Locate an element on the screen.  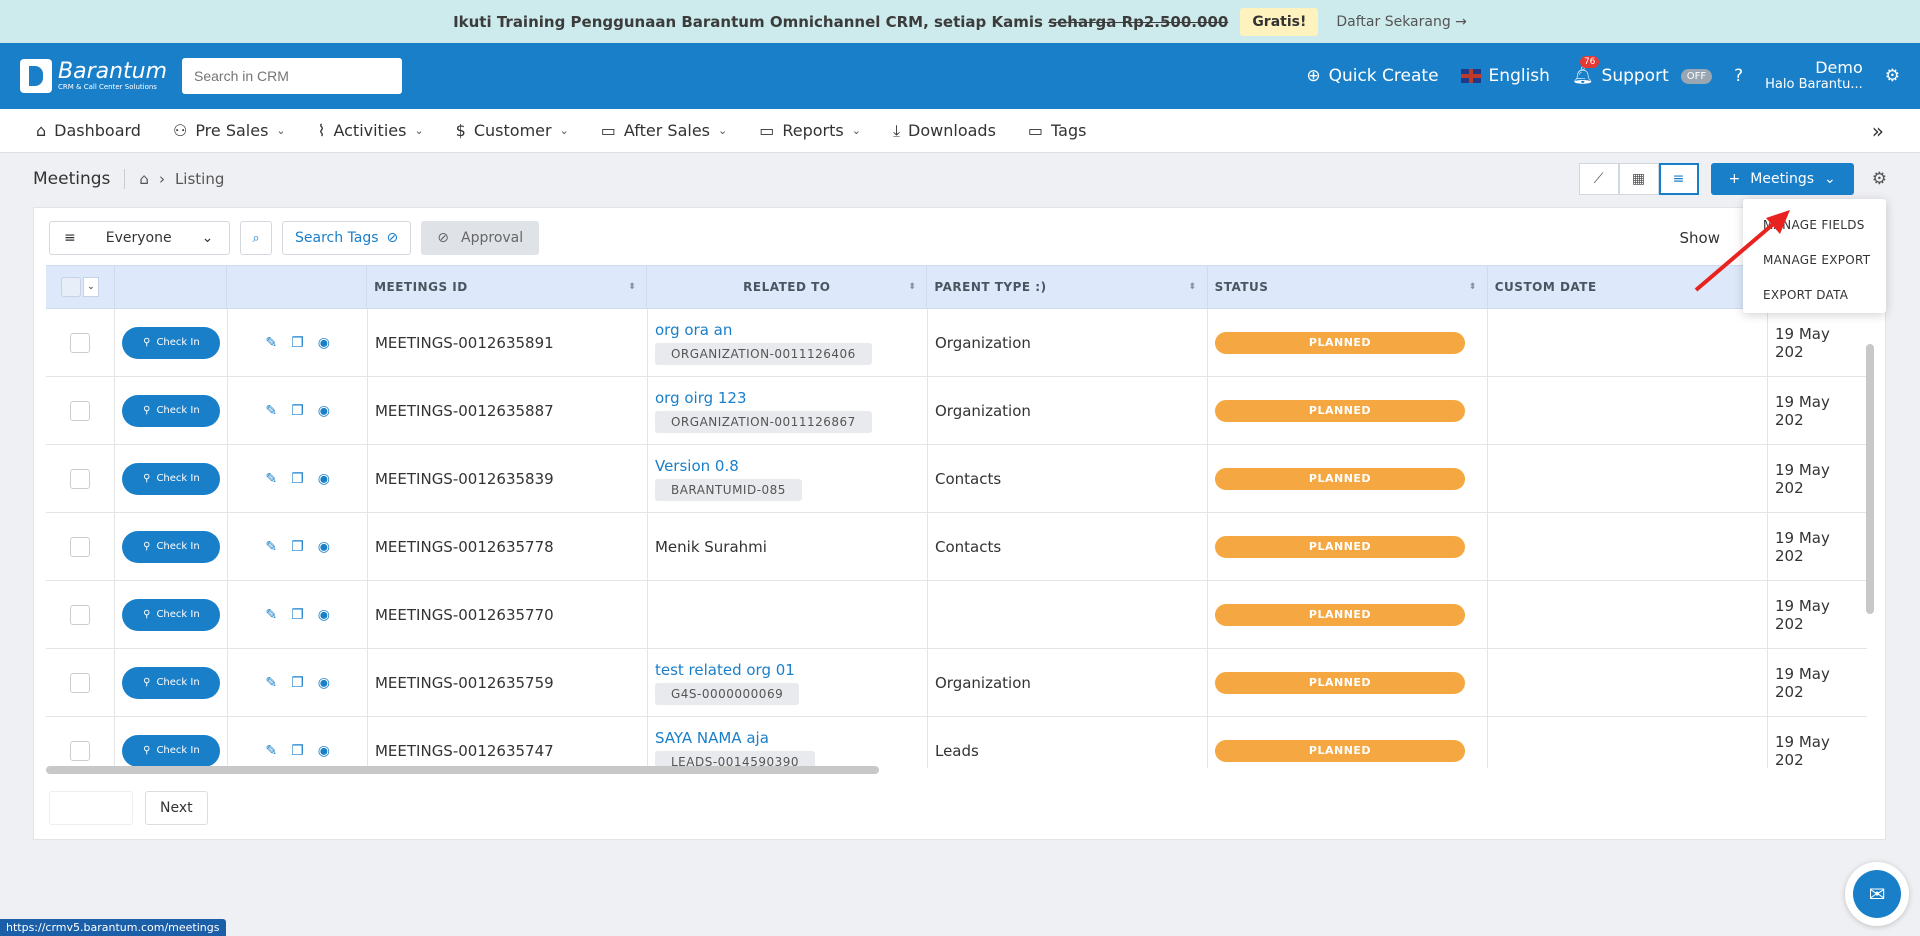
checkbox is located at coordinates (71, 287).